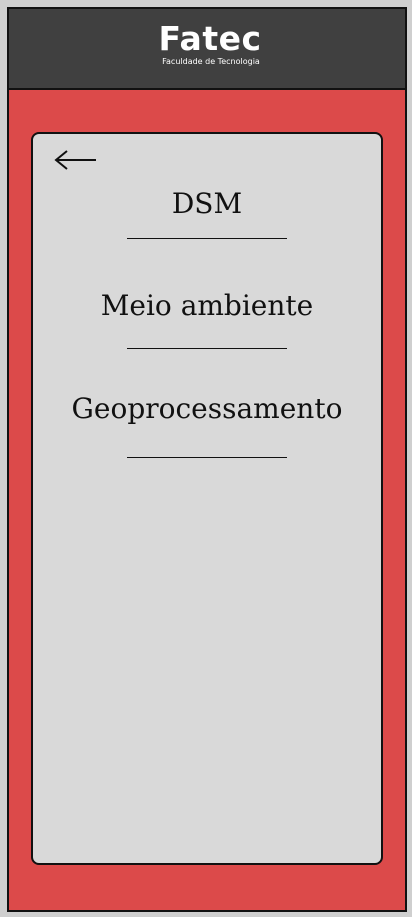 This screenshot has width=412, height=917. I want to click on menu-item-geoprocessamento: Geoprocessamento, so click(207, 424).